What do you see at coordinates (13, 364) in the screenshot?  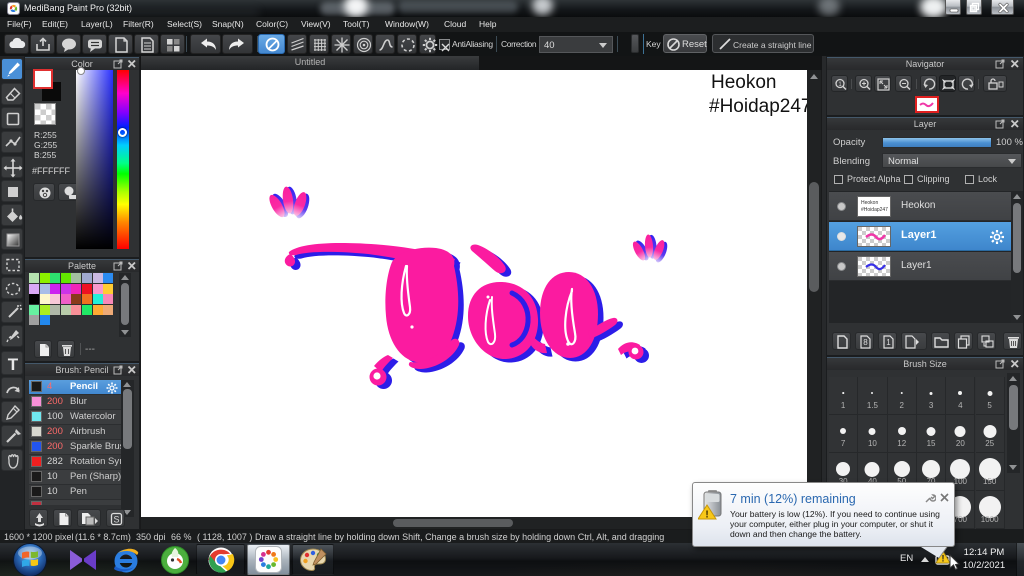 I see `svg-text: T` at bounding box center [13, 364].